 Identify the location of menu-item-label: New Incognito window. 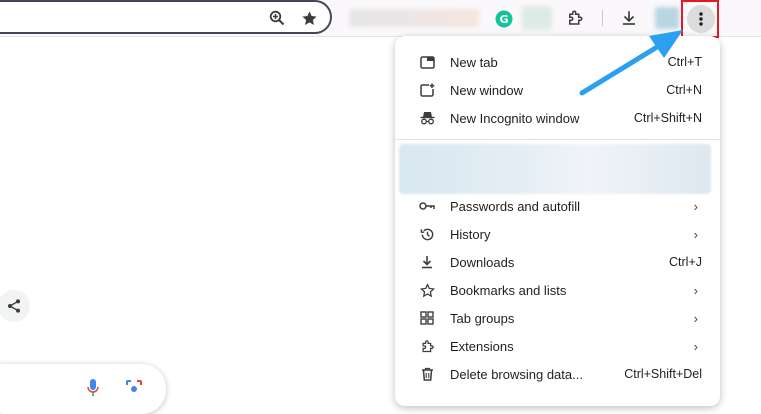
(515, 118).